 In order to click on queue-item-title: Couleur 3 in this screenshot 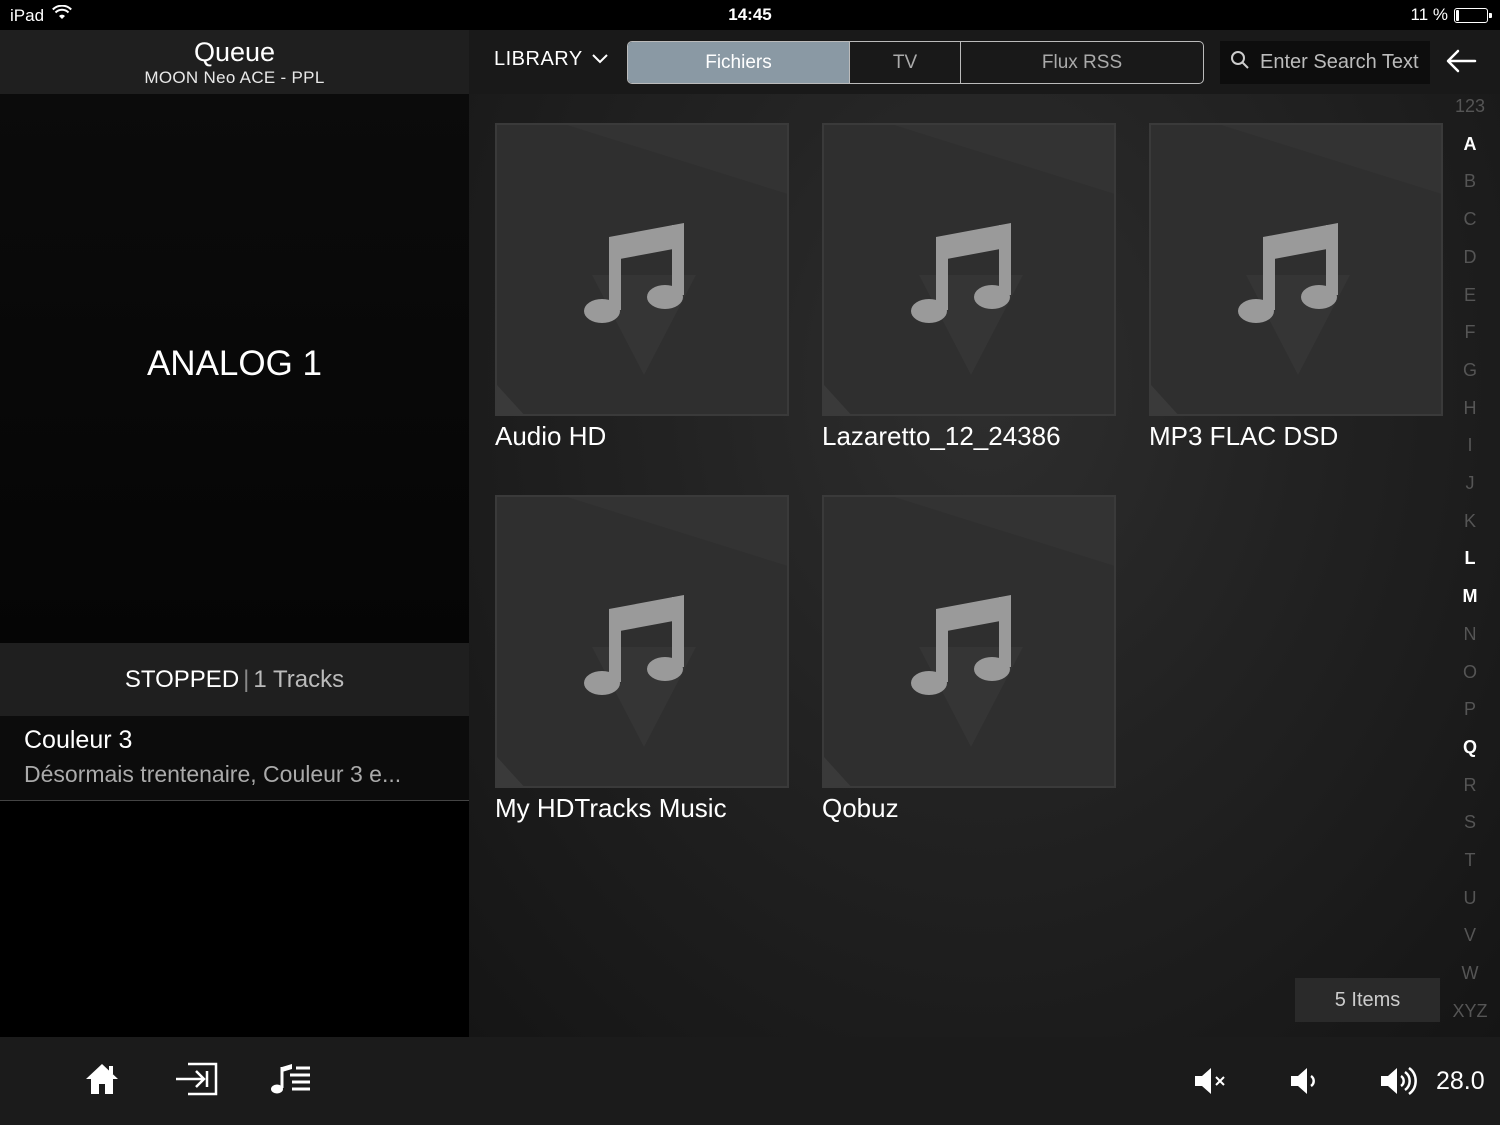, I will do `click(78, 740)`.